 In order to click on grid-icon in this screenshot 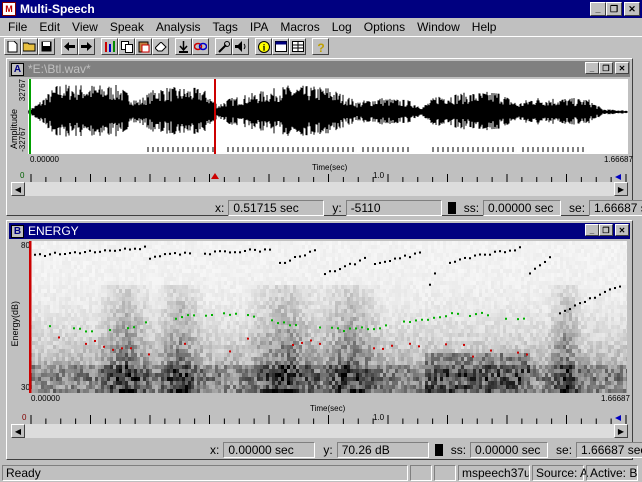, I will do `click(297, 46)`.